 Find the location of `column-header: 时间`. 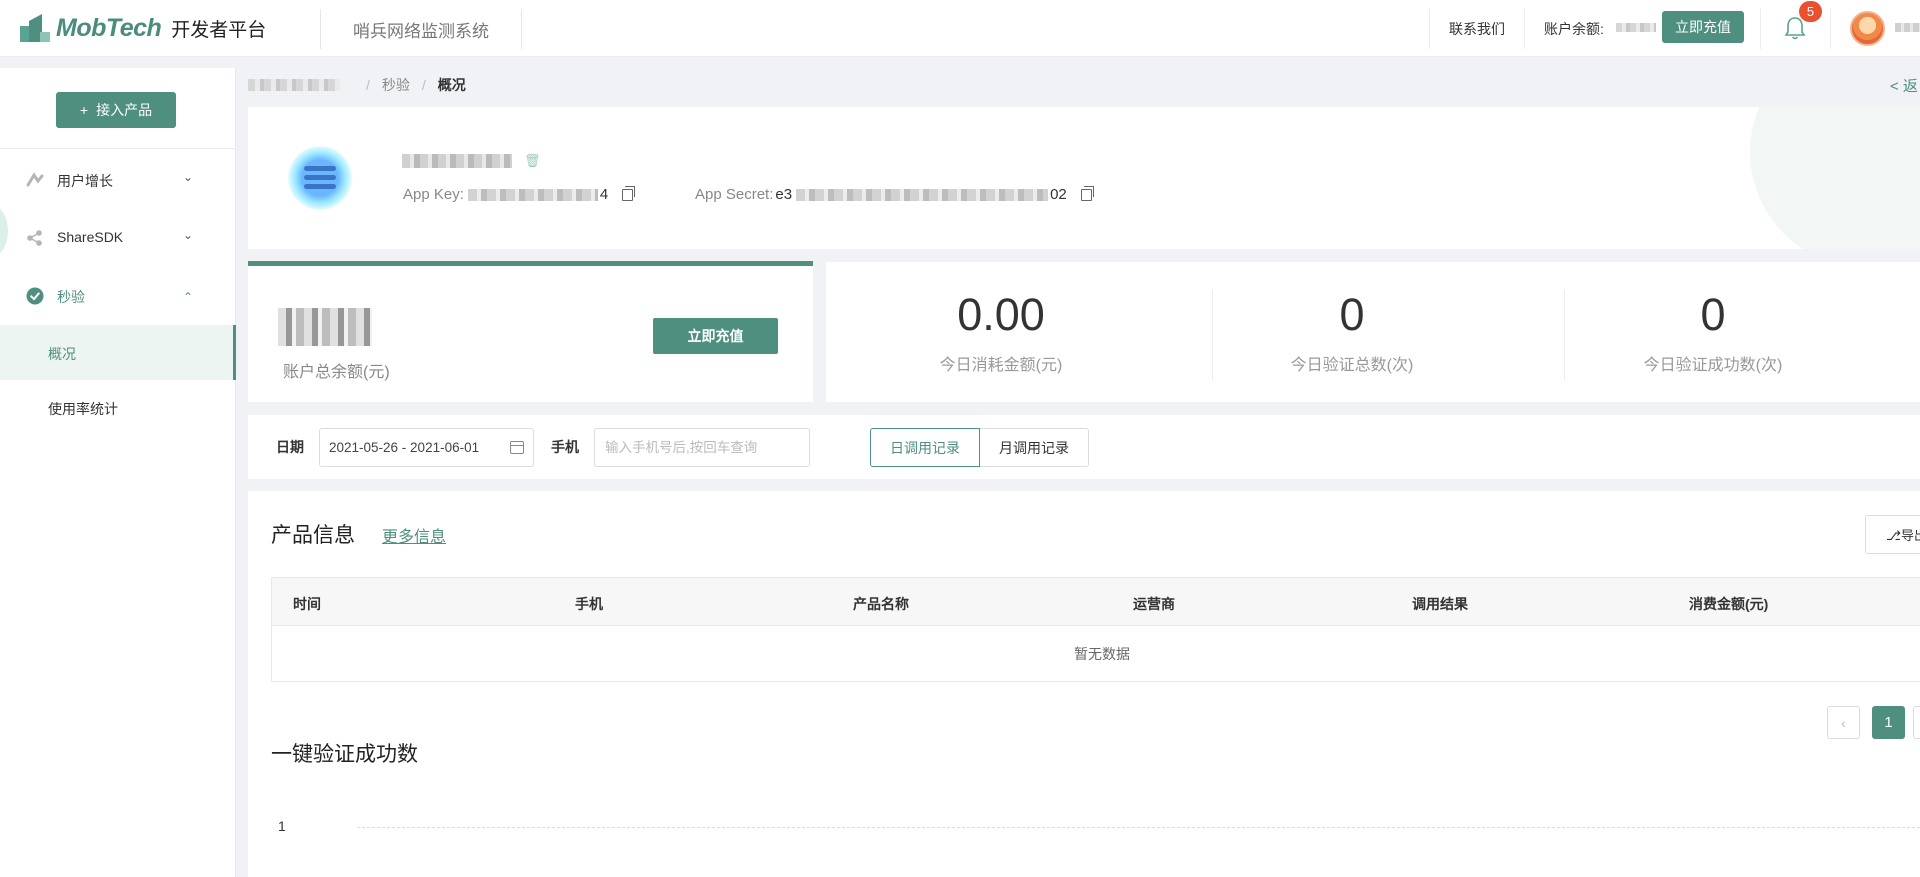

column-header: 时间 is located at coordinates (307, 604).